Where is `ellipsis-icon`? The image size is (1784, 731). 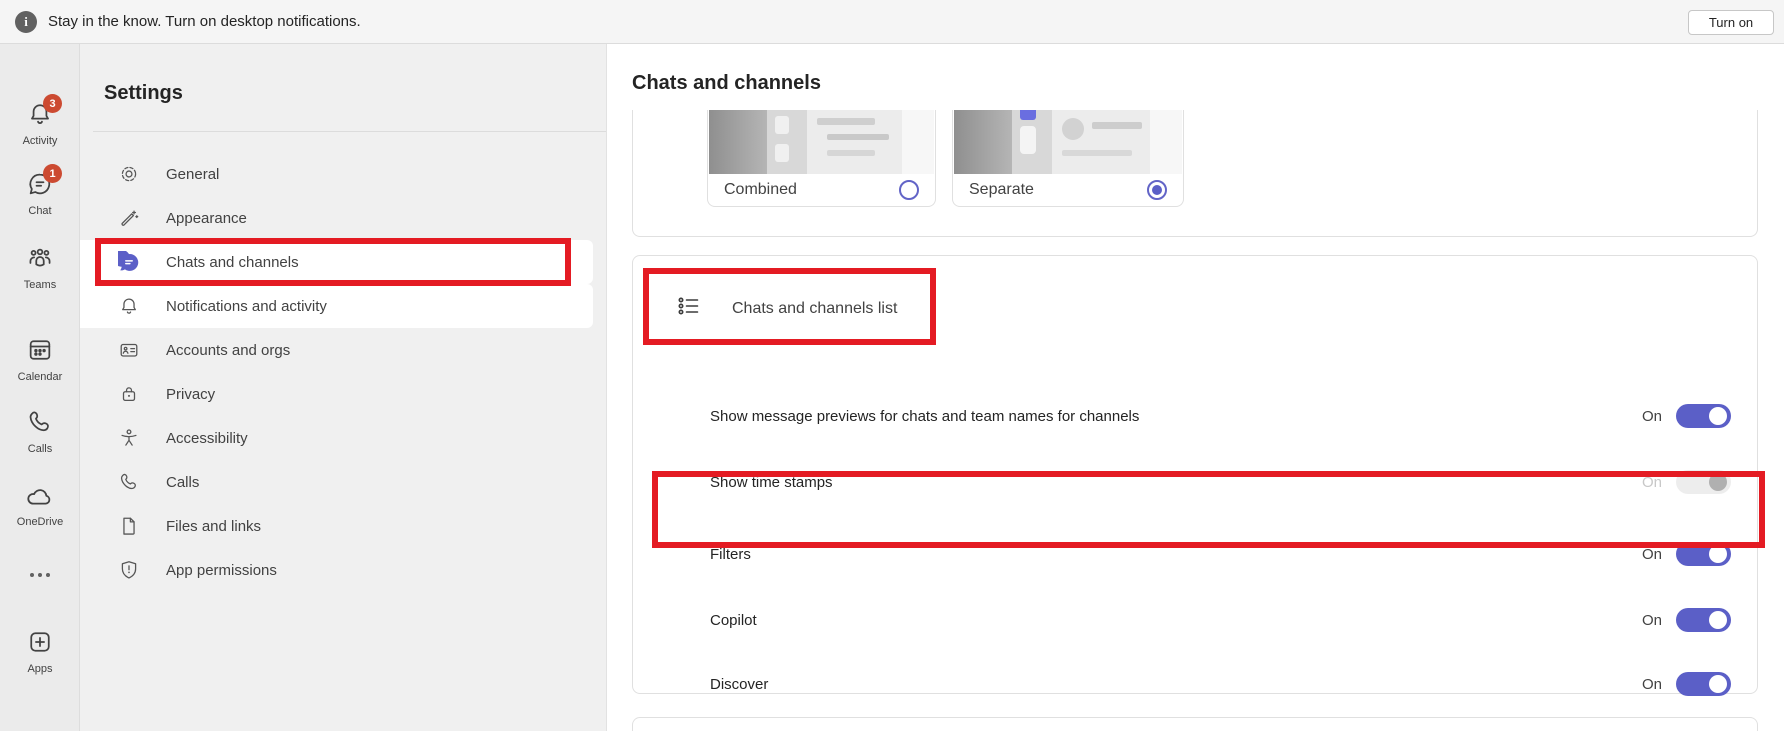
ellipsis-icon is located at coordinates (40, 577).